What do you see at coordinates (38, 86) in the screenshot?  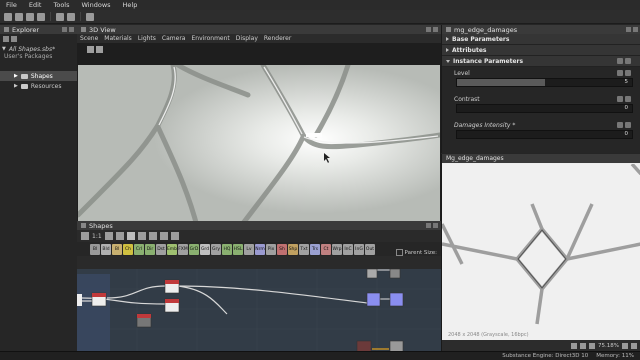 I see `tree-item-resources: ▶ Resources` at bounding box center [38, 86].